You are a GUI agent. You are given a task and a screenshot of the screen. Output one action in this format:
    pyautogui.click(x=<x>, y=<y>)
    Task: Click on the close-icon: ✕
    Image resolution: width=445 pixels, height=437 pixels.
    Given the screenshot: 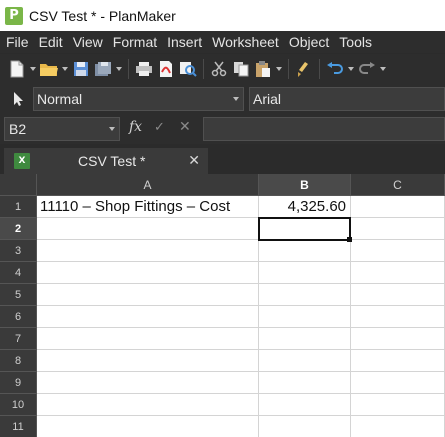 What is the action you would take?
    pyautogui.click(x=194, y=161)
    